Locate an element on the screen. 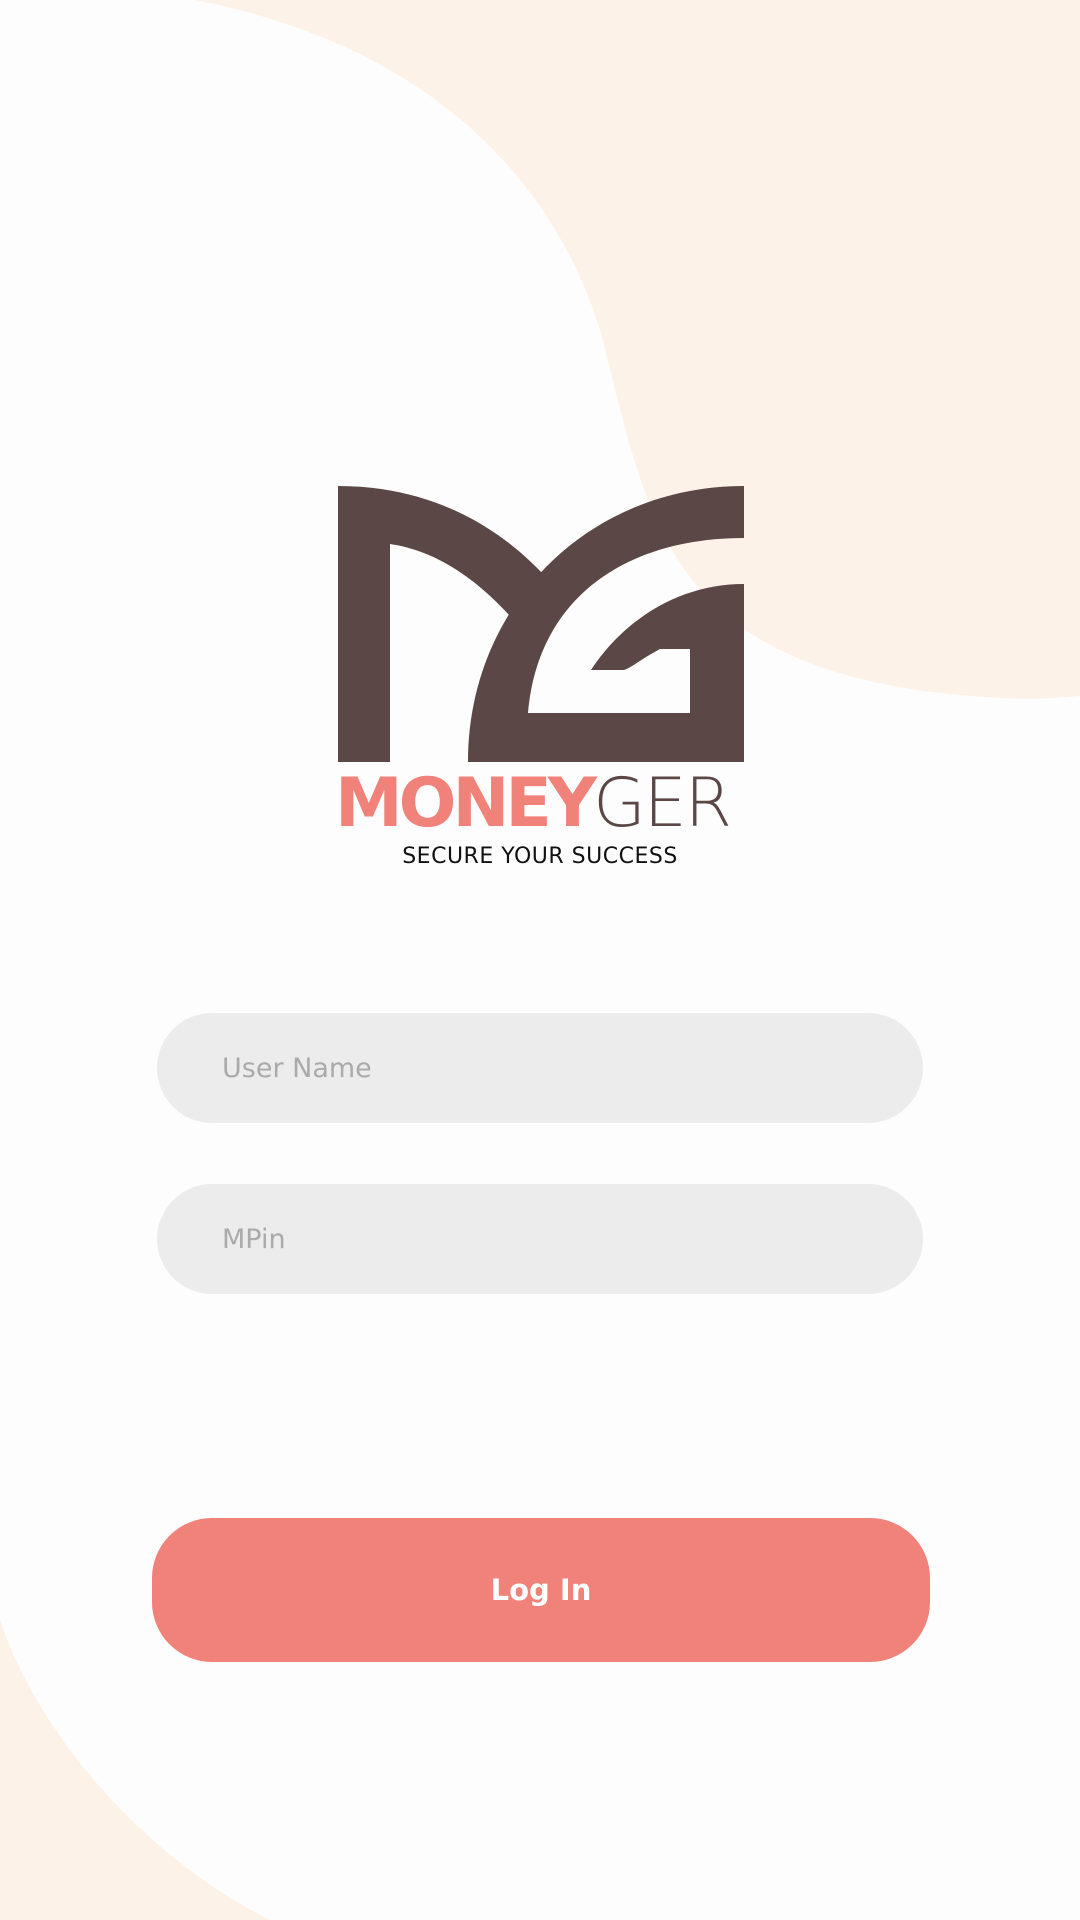  username-field is located at coordinates (540, 1068).